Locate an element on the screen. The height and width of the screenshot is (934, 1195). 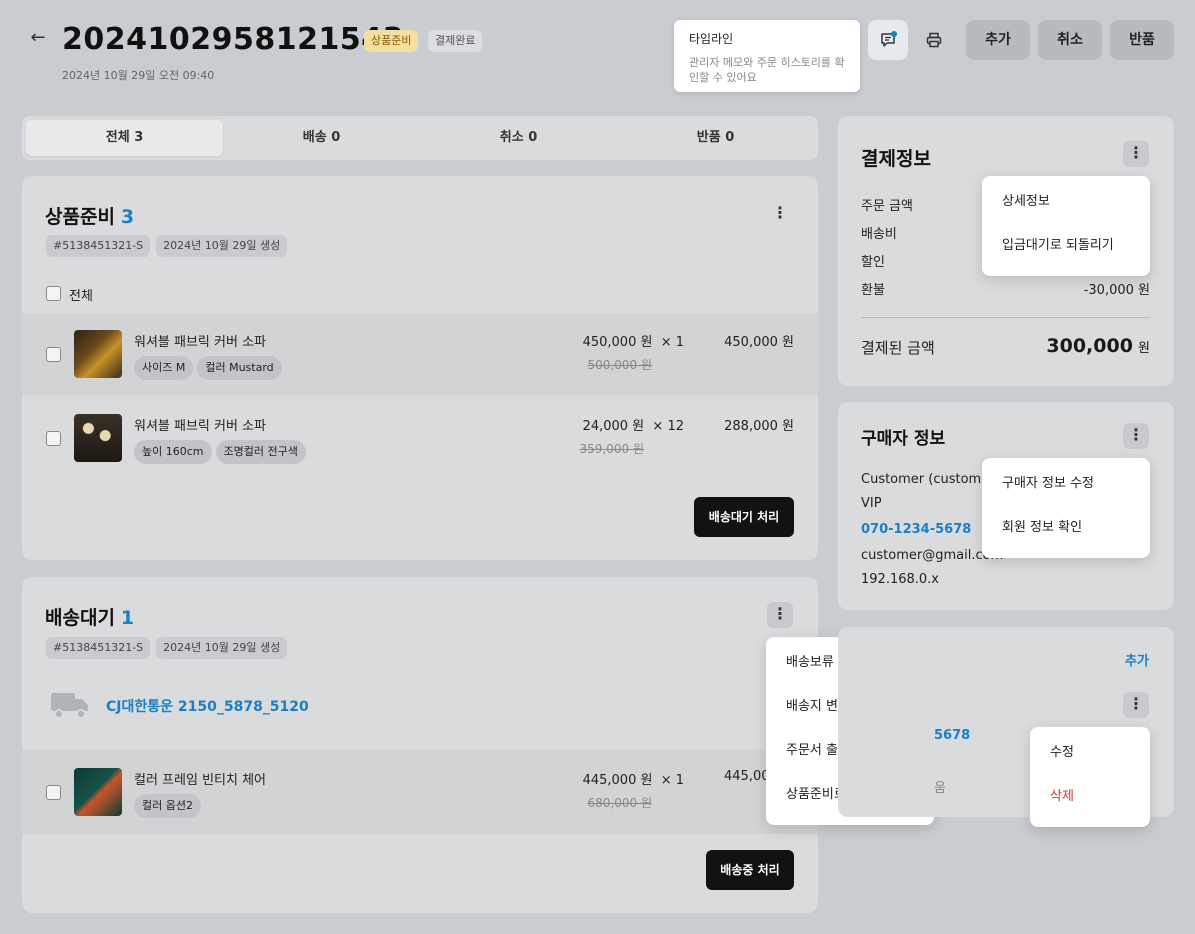
product-options: 높이 160cm 조명컬러 전구색 is located at coordinates (222, 452).